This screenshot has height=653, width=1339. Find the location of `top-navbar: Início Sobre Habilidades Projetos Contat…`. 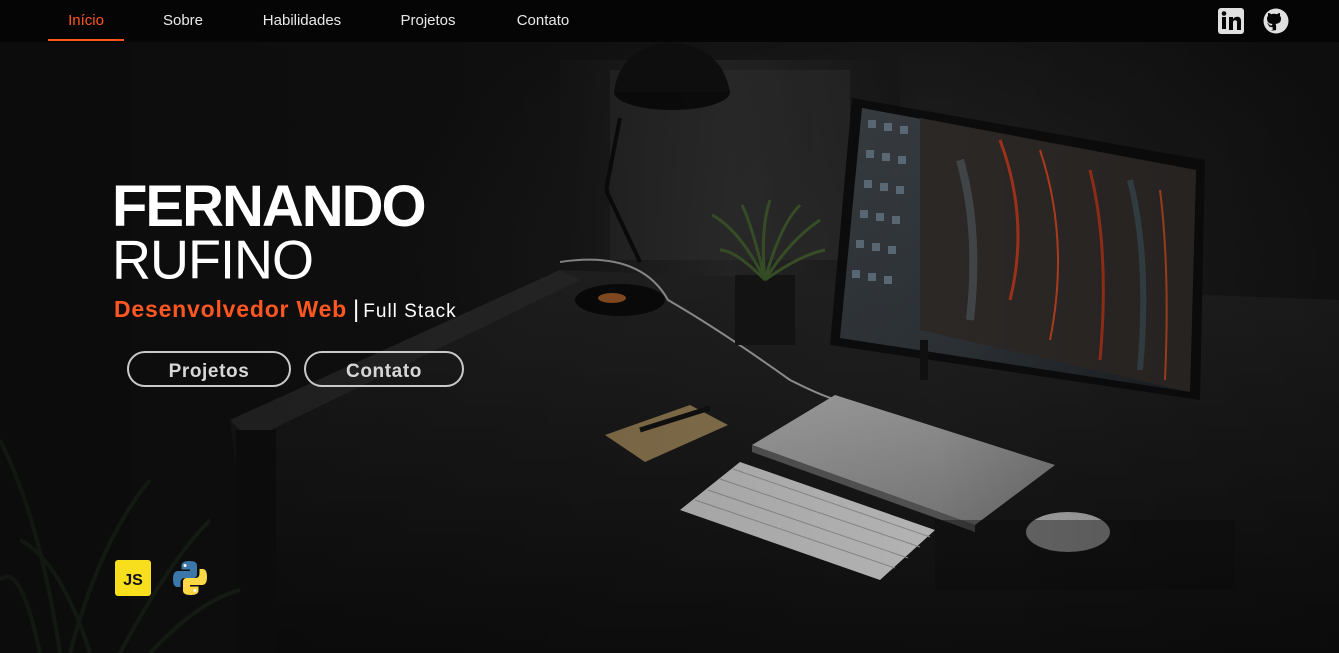

top-navbar: Início Sobre Habilidades Projetos Contat… is located at coordinates (669, 21).